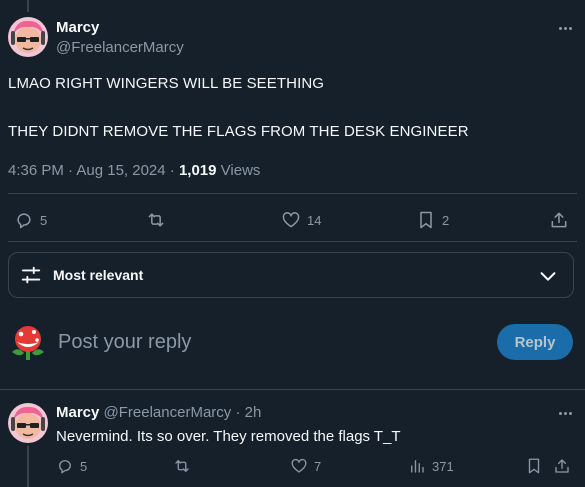 Image resolution: width=585 pixels, height=487 pixels. Describe the element at coordinates (120, 47) in the screenshot. I see `author-handle: @FreelancerMarcy` at that location.